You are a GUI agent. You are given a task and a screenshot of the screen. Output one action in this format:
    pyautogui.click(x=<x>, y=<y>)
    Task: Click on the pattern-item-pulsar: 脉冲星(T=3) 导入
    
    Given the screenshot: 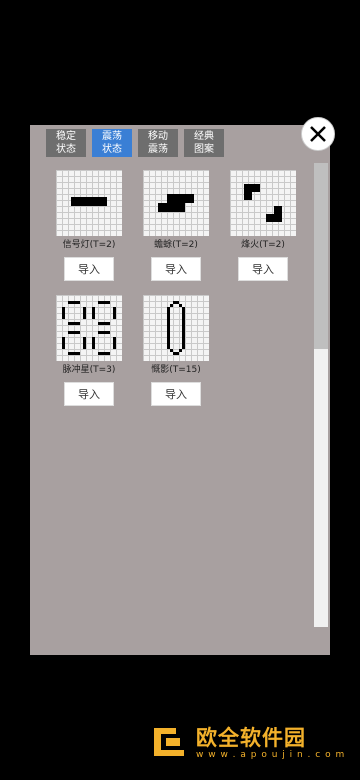 What is the action you would take?
    pyautogui.click(x=89, y=350)
    